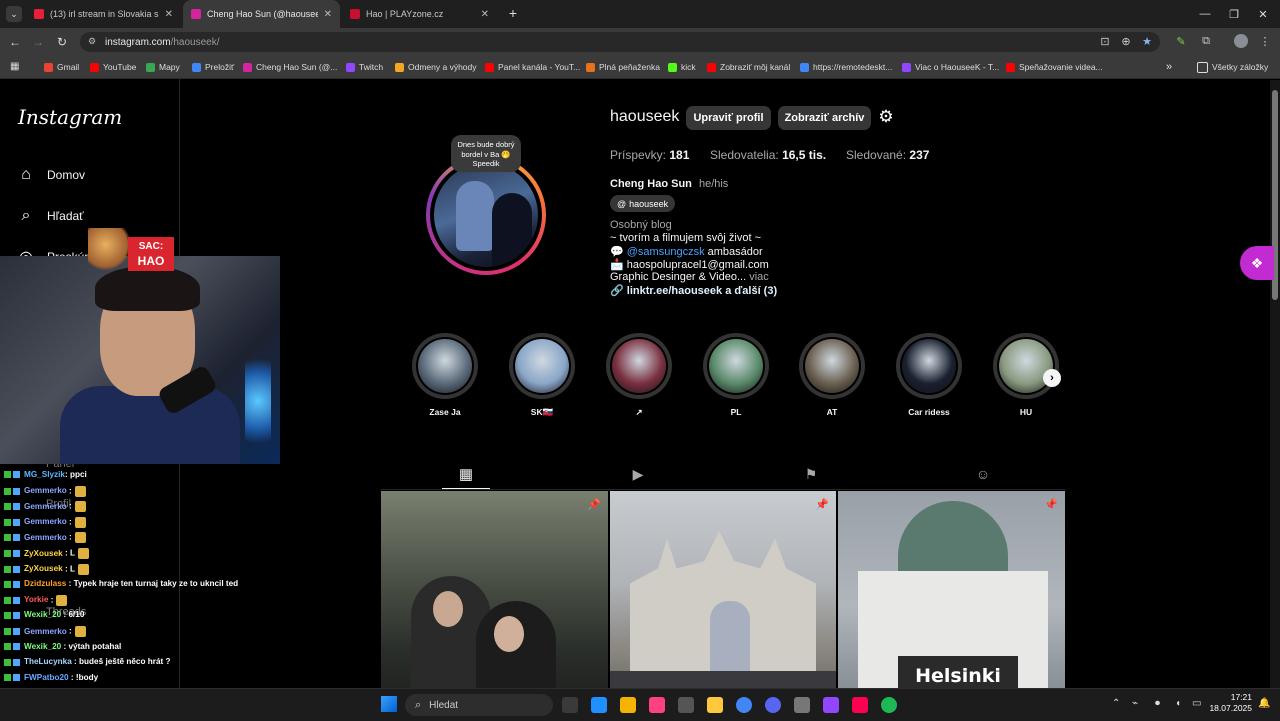 The width and height of the screenshot is (1280, 721). Describe the element at coordinates (773, 705) in the screenshot. I see `discord-icon` at that location.